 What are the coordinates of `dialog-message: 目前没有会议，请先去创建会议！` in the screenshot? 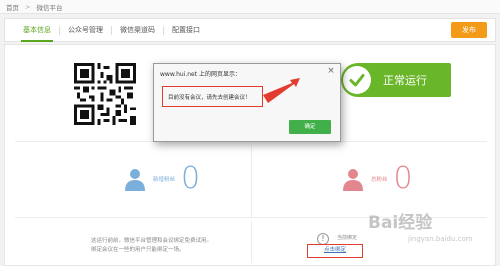 It's located at (212, 96).